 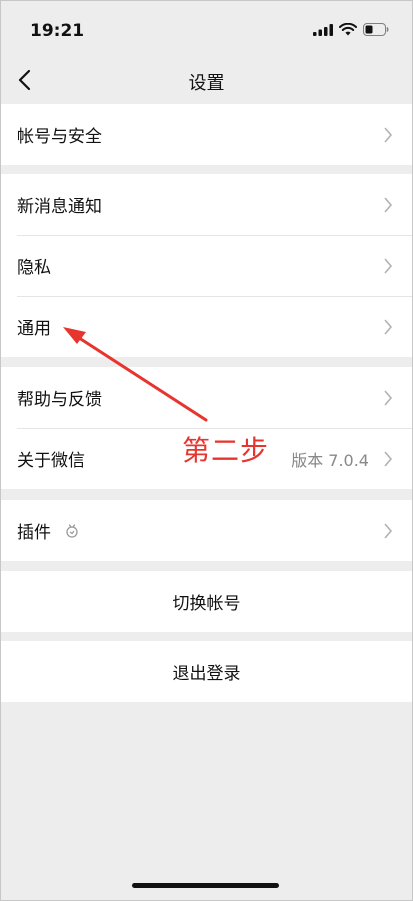 I want to click on wifi-icon, so click(x=348, y=29).